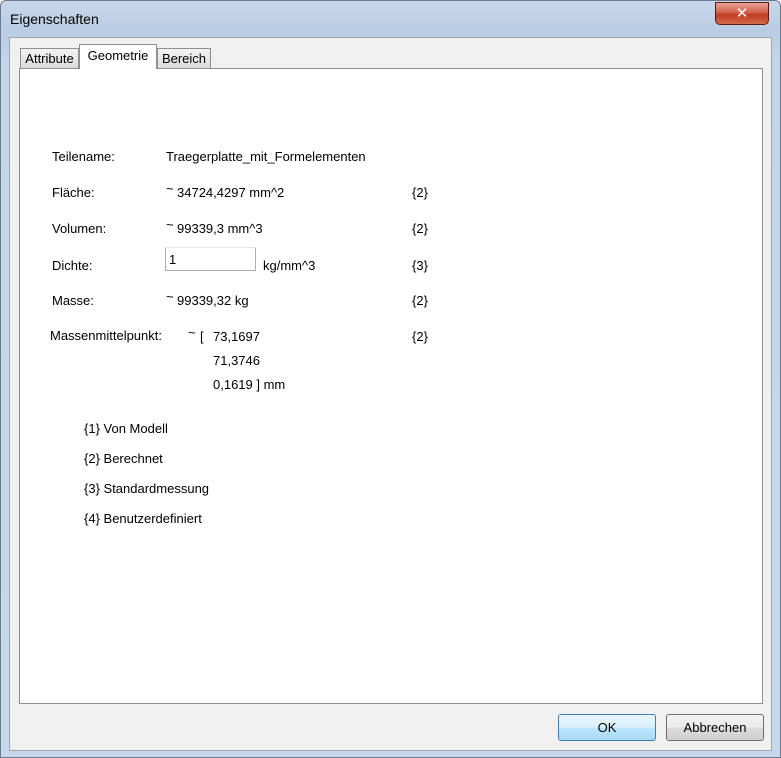  I want to click on cancel-button: Abbrechen, so click(715, 727).